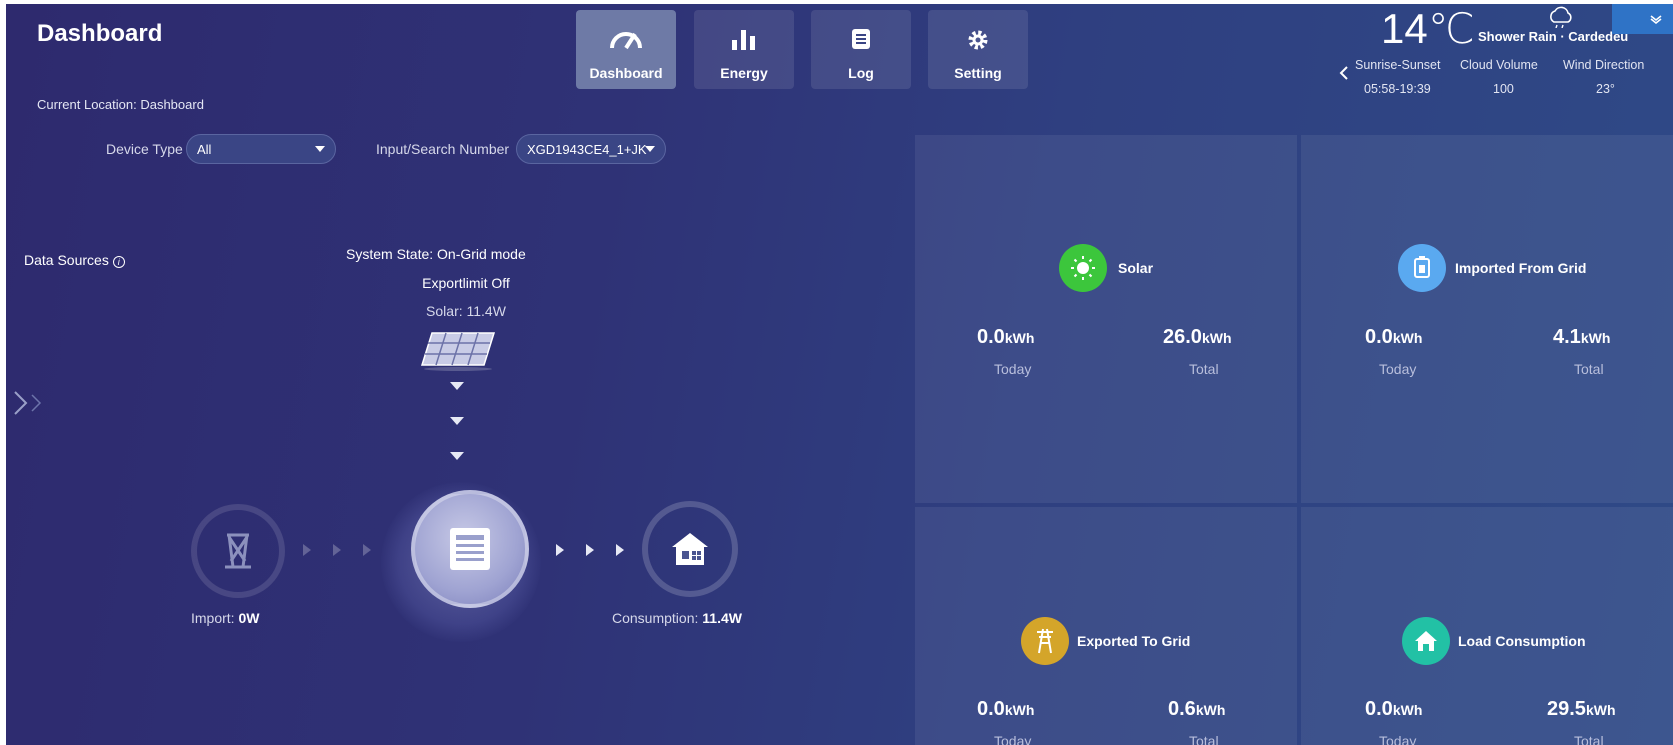 Image resolution: width=1673 pixels, height=745 pixels. Describe the element at coordinates (213, 618) in the screenshot. I see `import-label: Import:` at that location.